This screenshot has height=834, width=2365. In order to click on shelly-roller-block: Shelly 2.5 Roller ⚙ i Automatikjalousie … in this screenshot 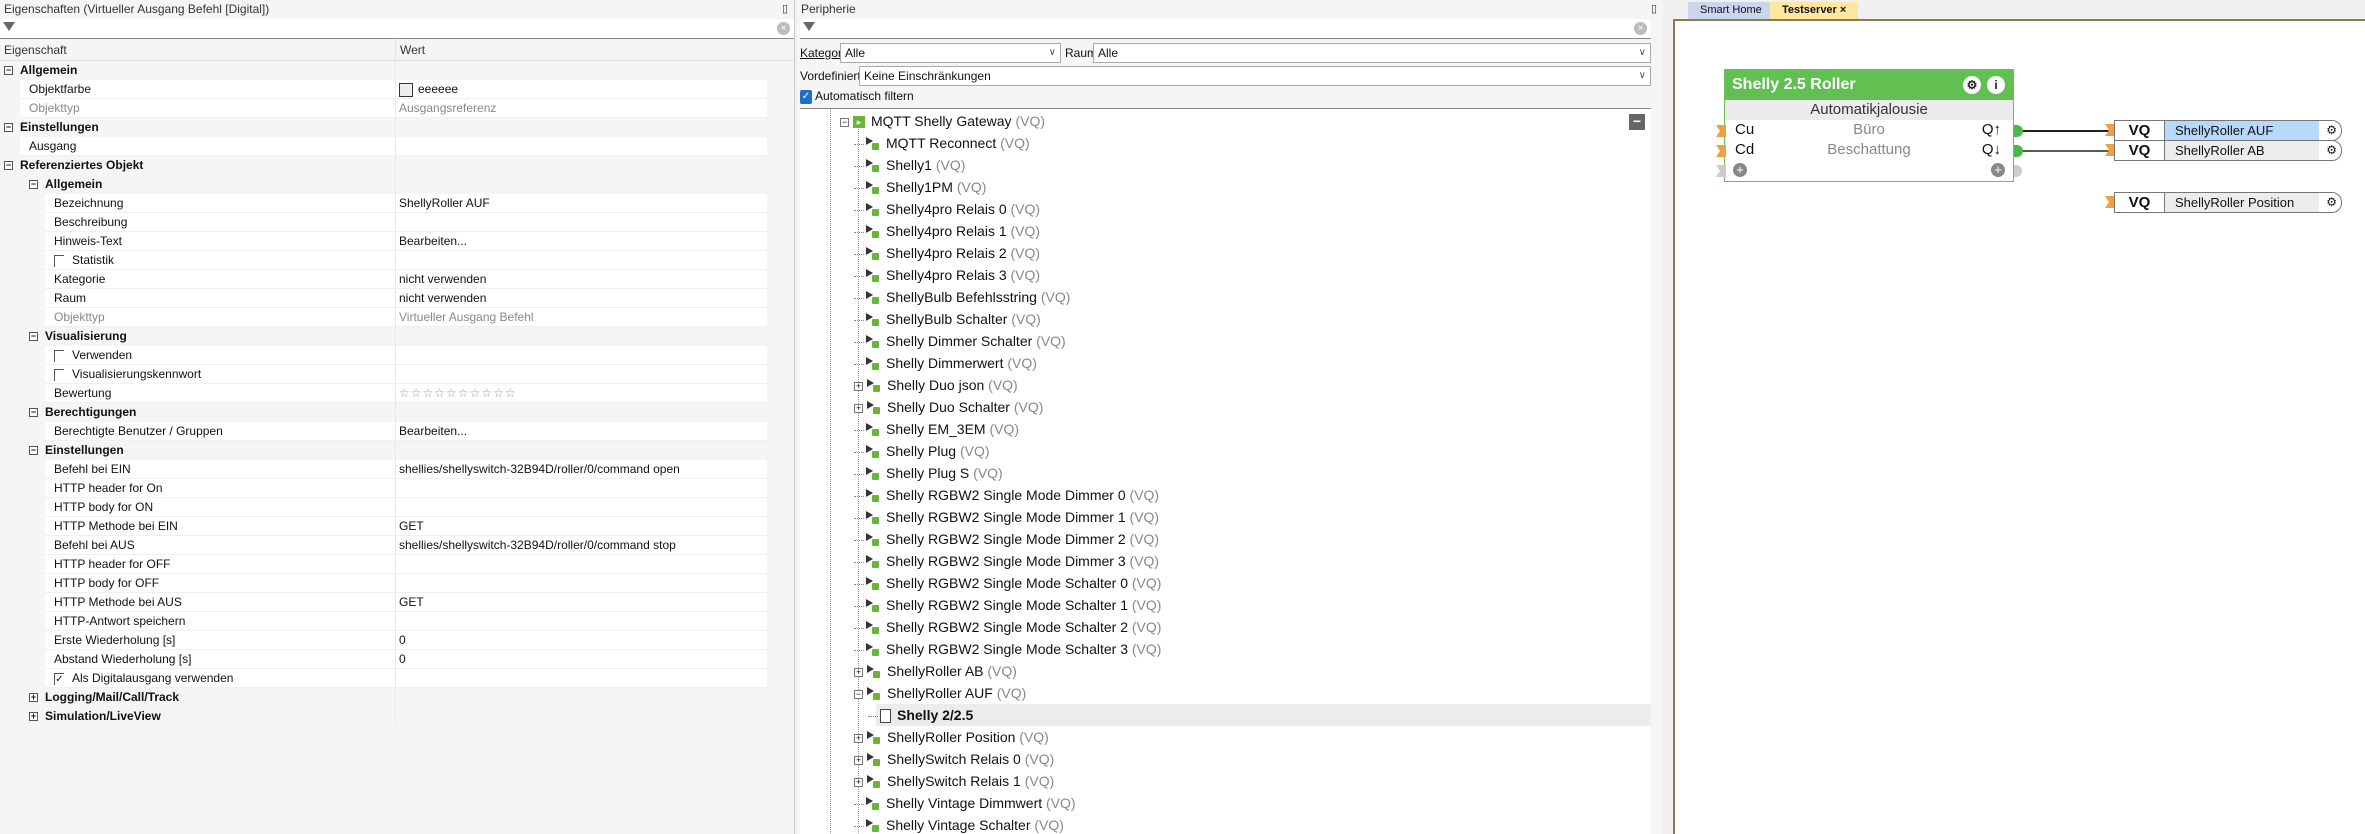, I will do `click(1869, 125)`.